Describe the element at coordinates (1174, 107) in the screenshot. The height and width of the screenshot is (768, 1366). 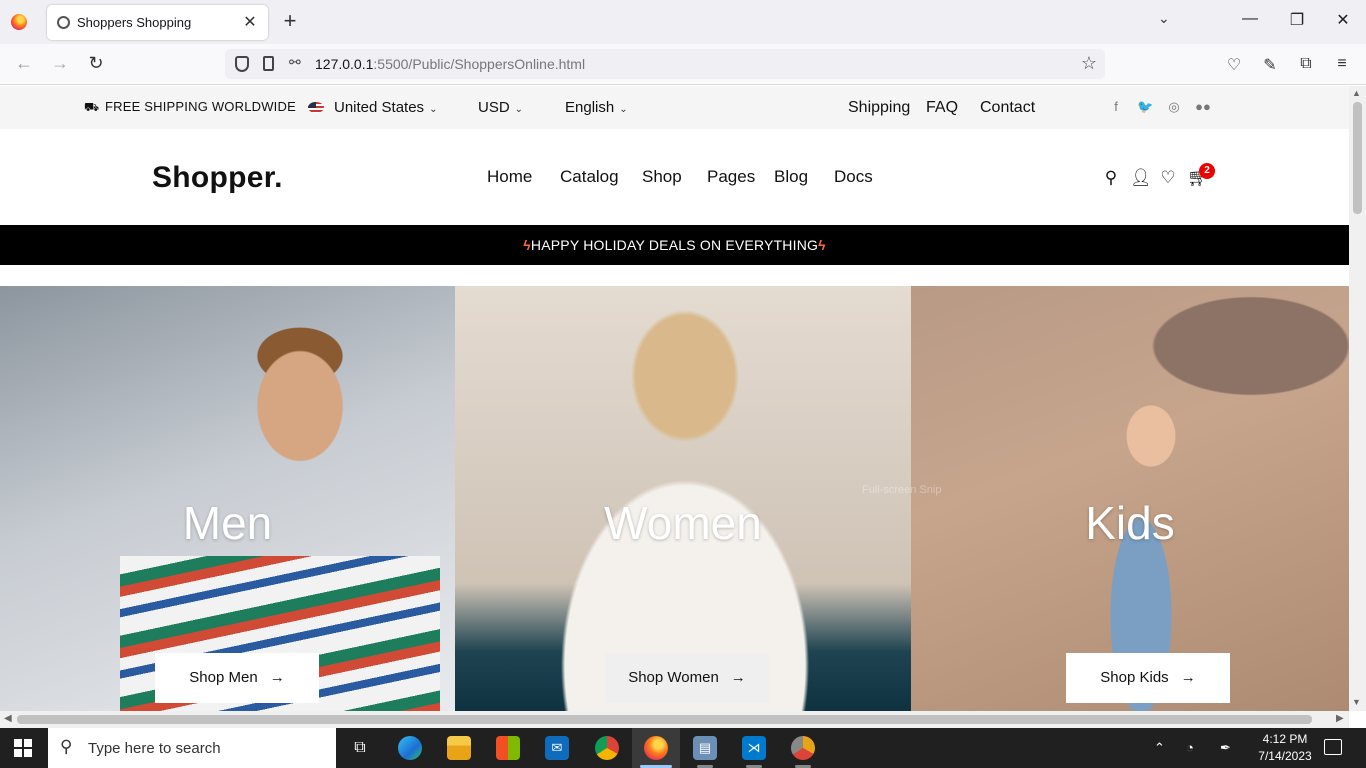
I see `instagram-icon: ◎` at that location.